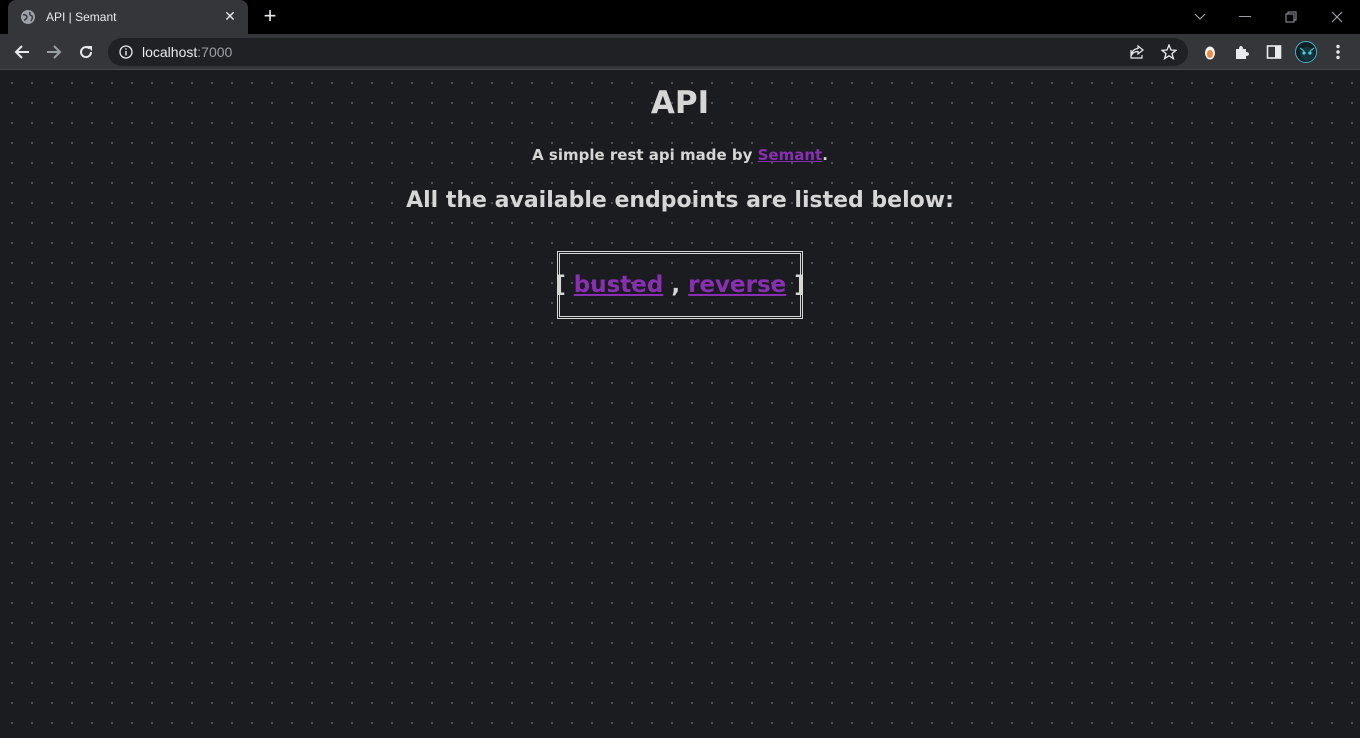 Image resolution: width=1360 pixels, height=738 pixels. What do you see at coordinates (1200, 17) in the screenshot?
I see `tab-search-icon` at bounding box center [1200, 17].